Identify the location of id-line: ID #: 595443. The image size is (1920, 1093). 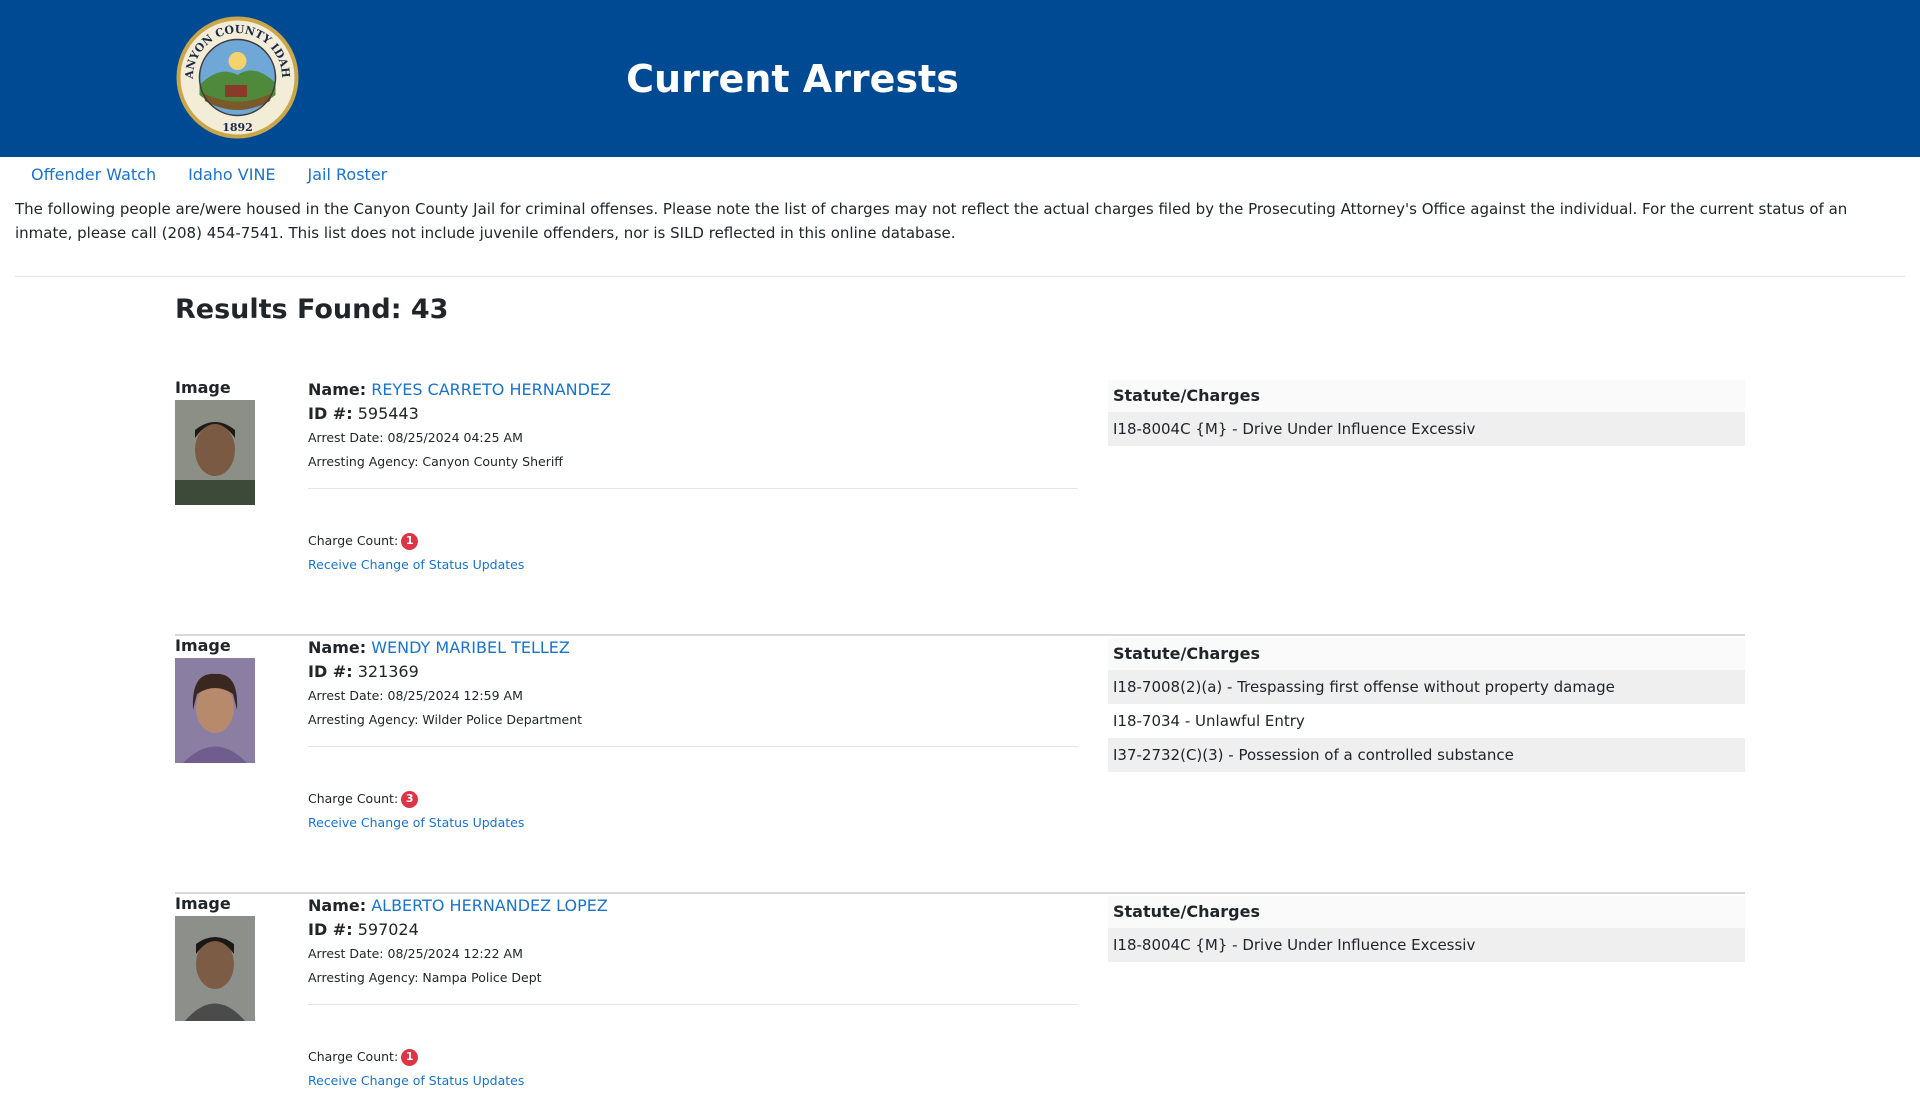
(693, 414).